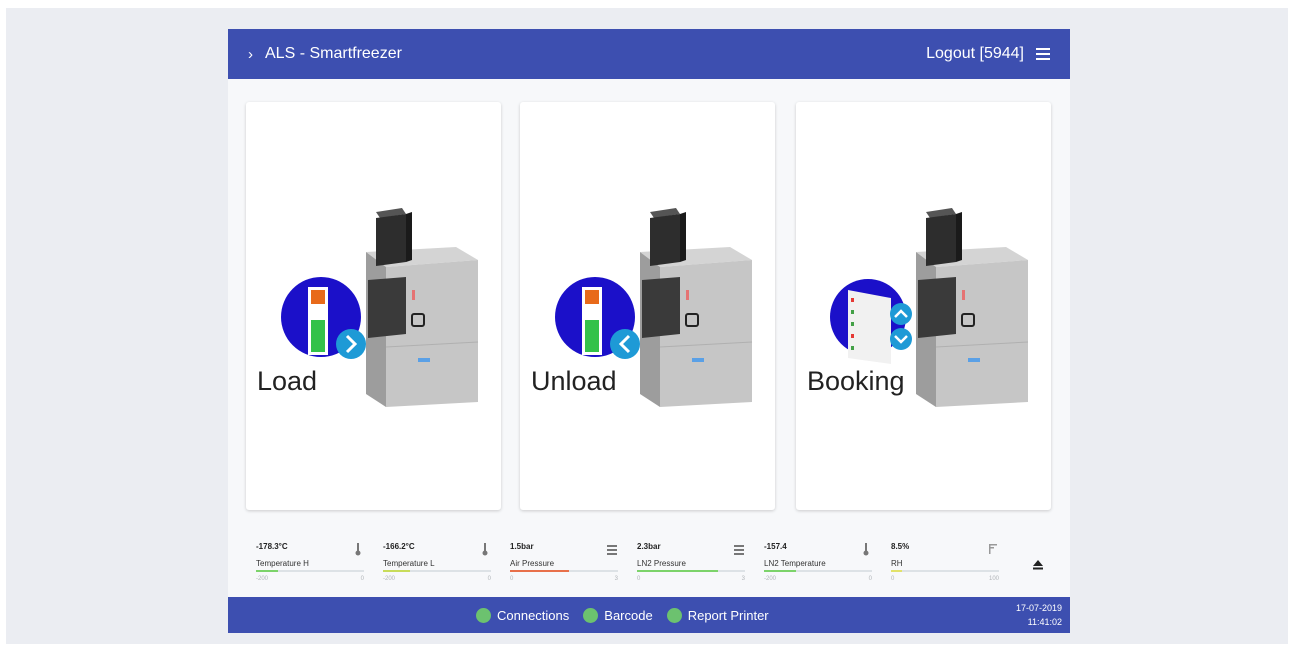  I want to click on sensor-ln2-temperature: -157.4 LN2 Temperature -200 0, so click(823, 563).